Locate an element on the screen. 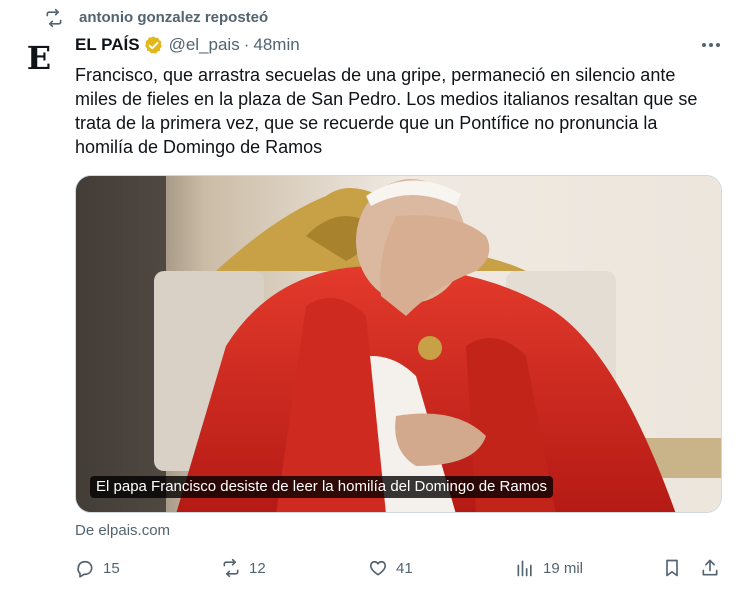 The image size is (746, 590). repost-action-icon is located at coordinates (231, 568).